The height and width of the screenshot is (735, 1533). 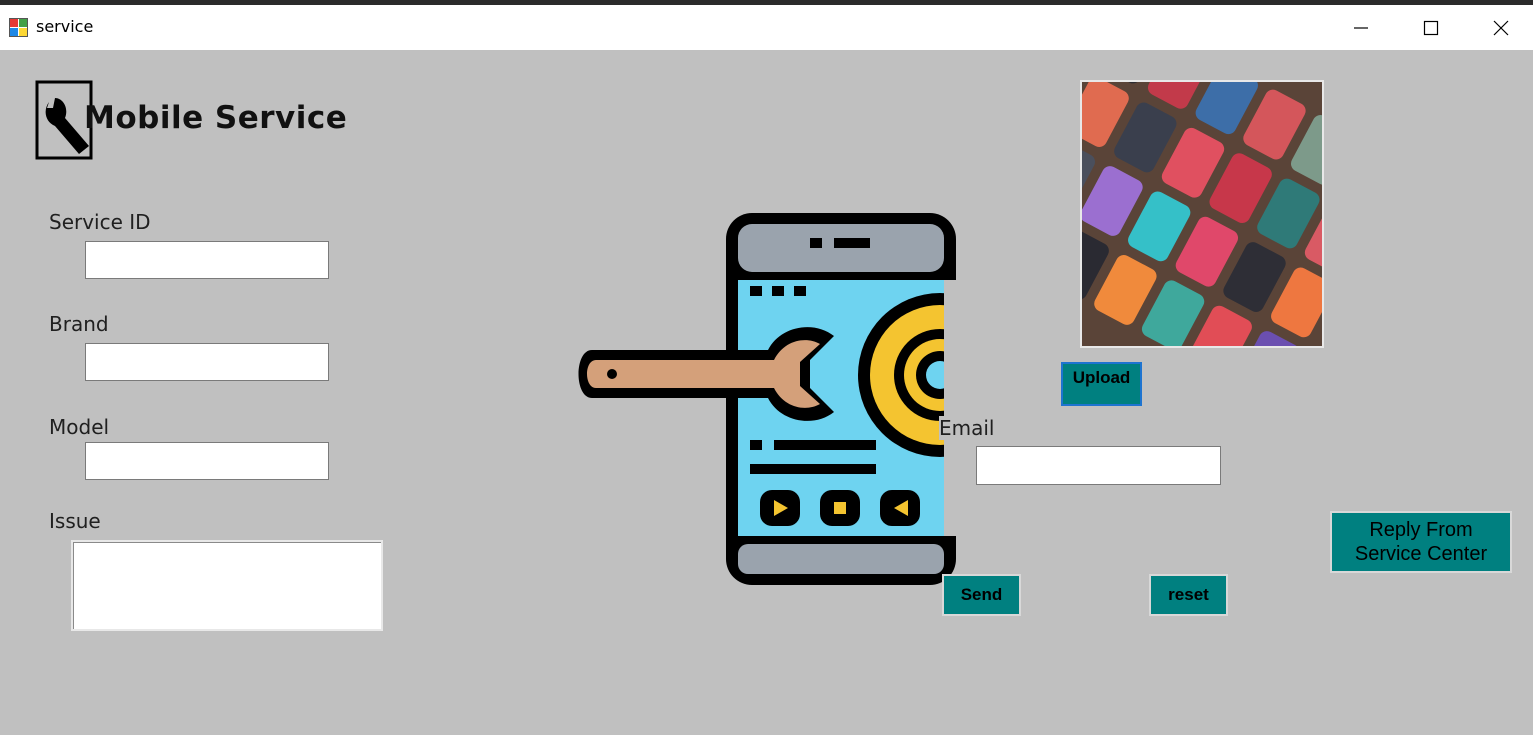 I want to click on upload-button: Upload, so click(x=1101, y=384).